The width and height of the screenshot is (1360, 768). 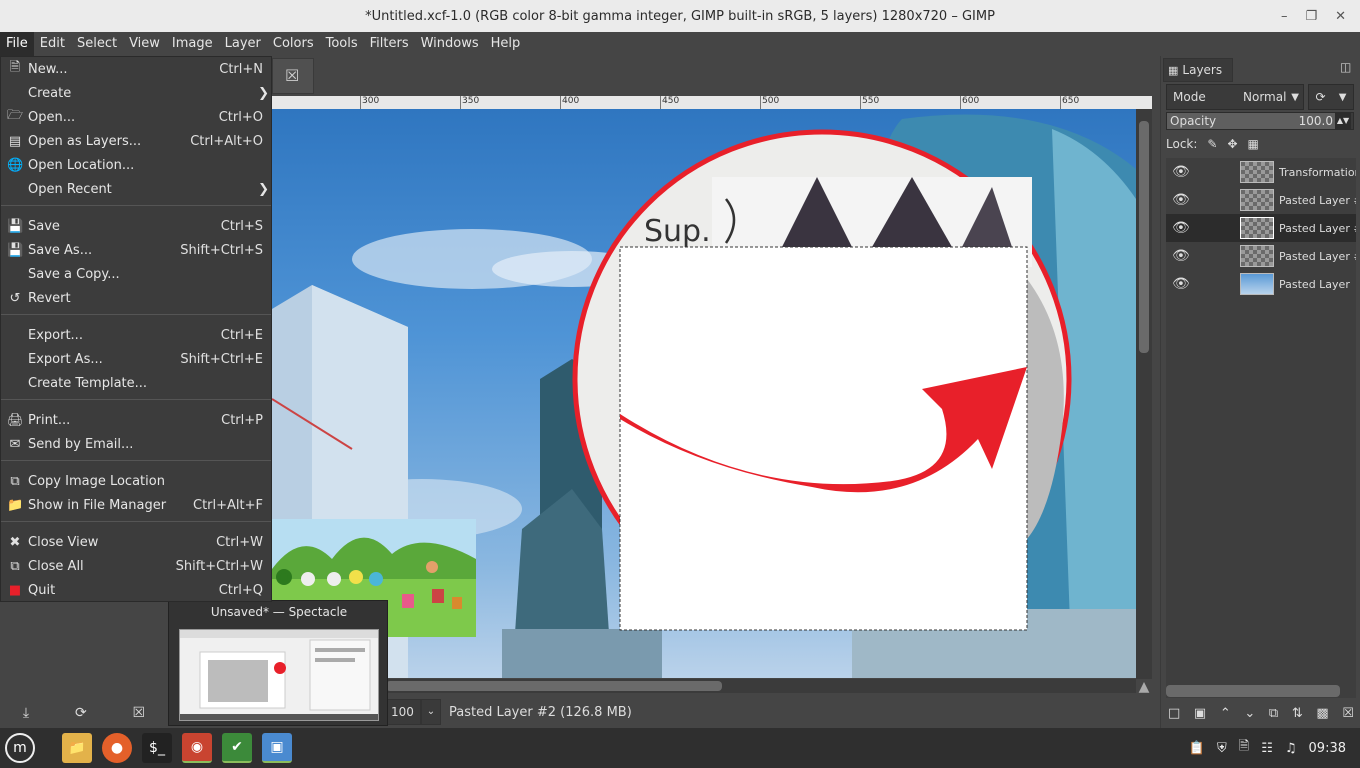 I want to click on lock-position-icon: ✥, so click(x=1232, y=144).